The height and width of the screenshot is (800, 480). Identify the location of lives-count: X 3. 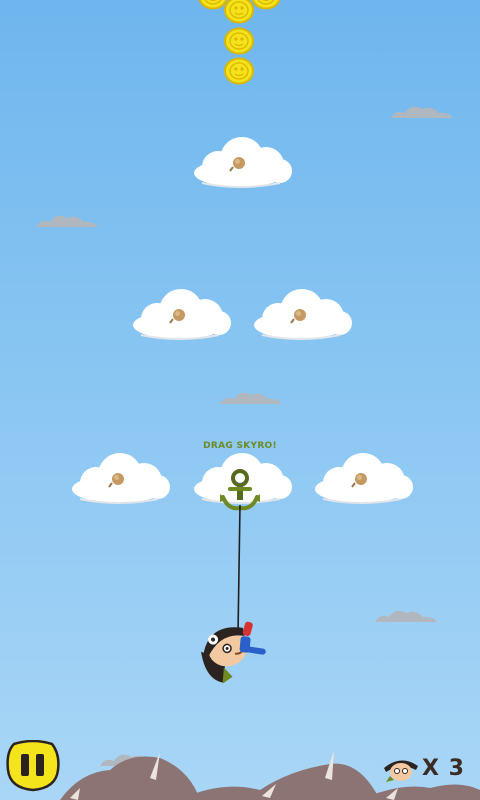
(443, 768).